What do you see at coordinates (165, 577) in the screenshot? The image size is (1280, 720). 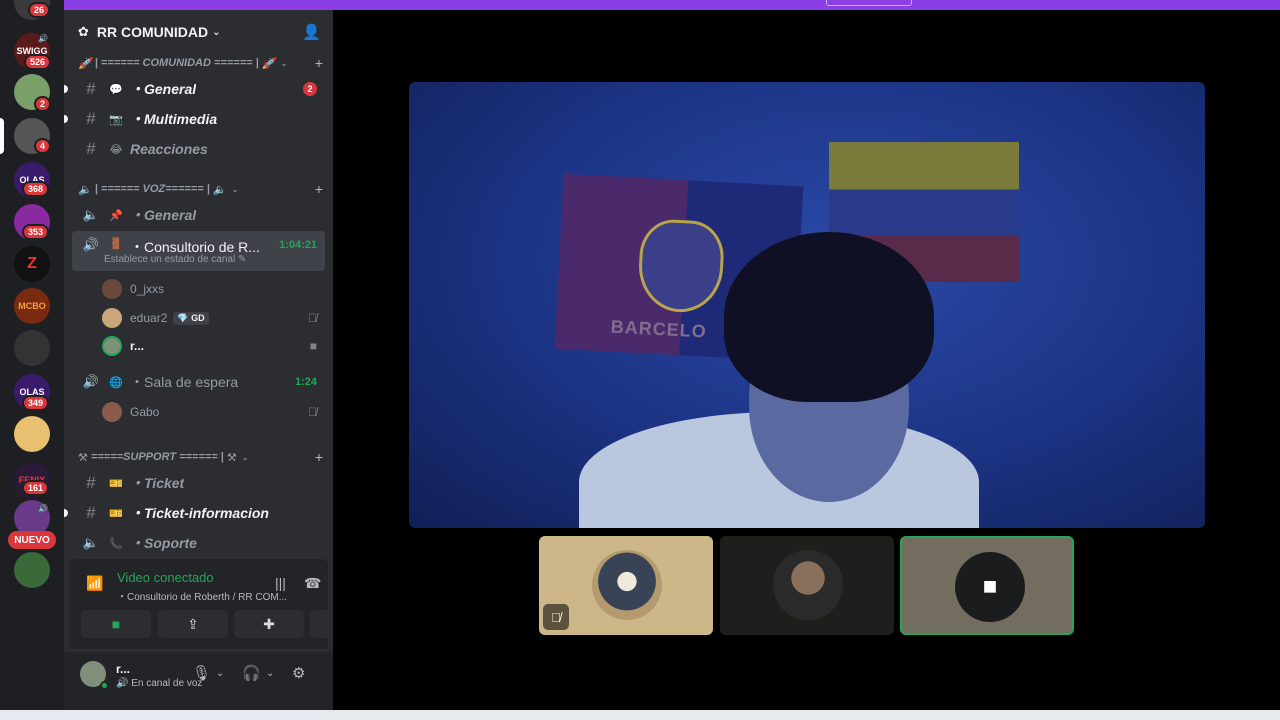 I see `voice-status-title: Video conectado` at bounding box center [165, 577].